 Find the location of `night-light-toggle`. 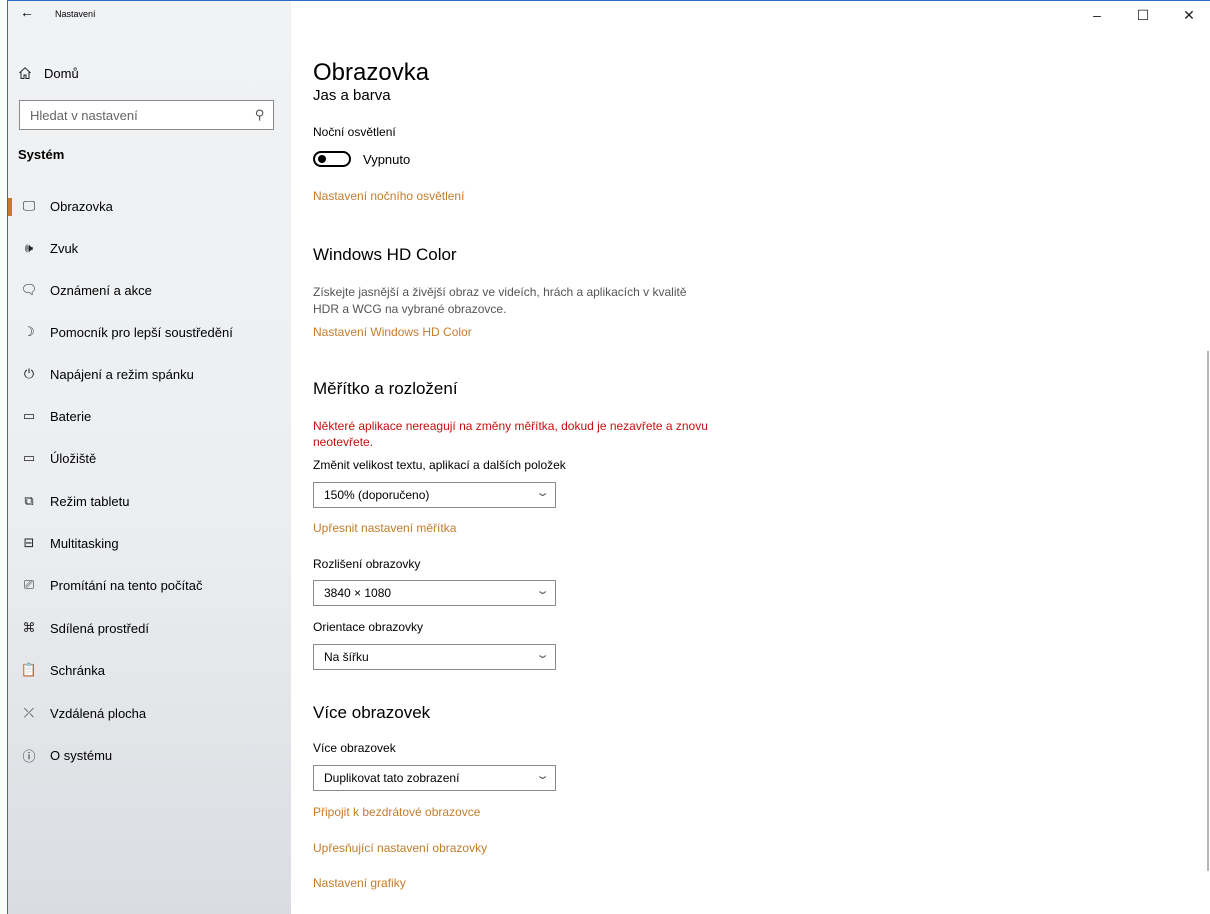

night-light-toggle is located at coordinates (332, 159).